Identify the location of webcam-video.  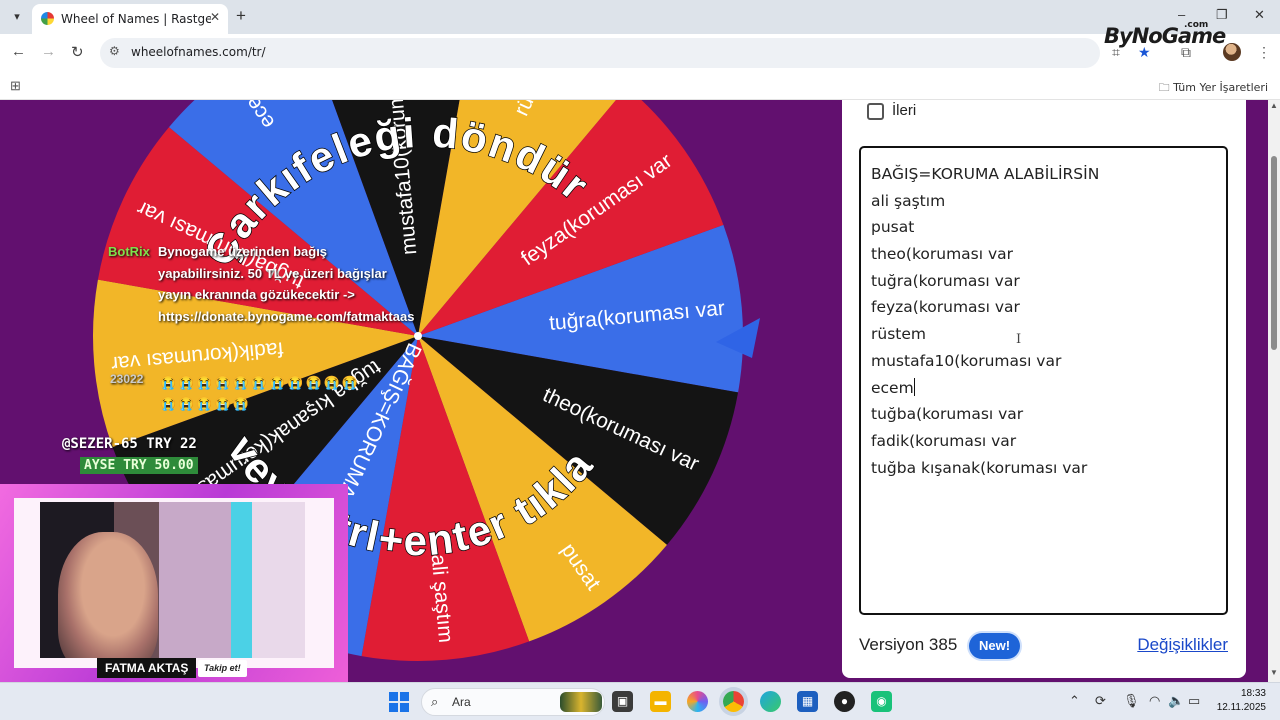
(172, 580).